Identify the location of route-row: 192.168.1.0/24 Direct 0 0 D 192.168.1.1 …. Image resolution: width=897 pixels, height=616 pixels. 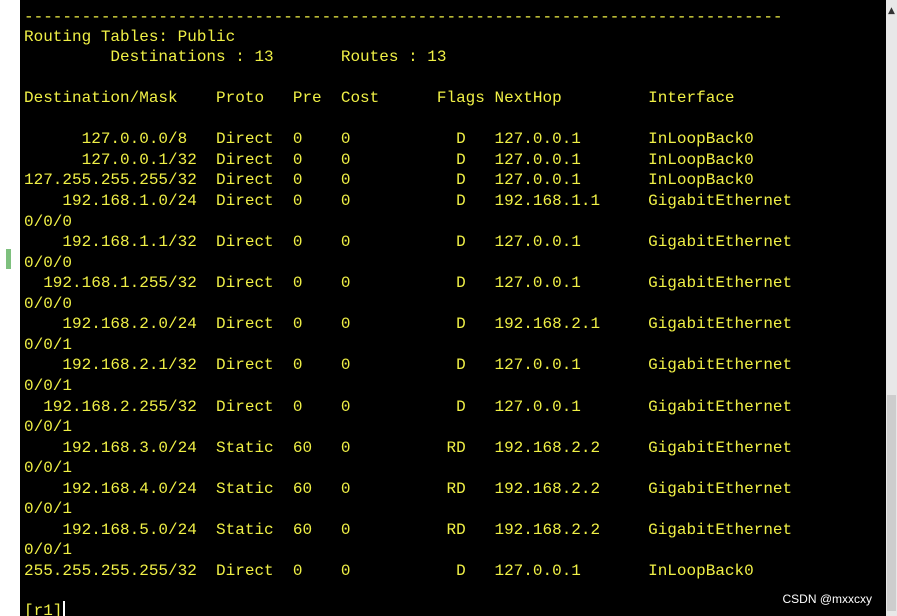
(408, 201).